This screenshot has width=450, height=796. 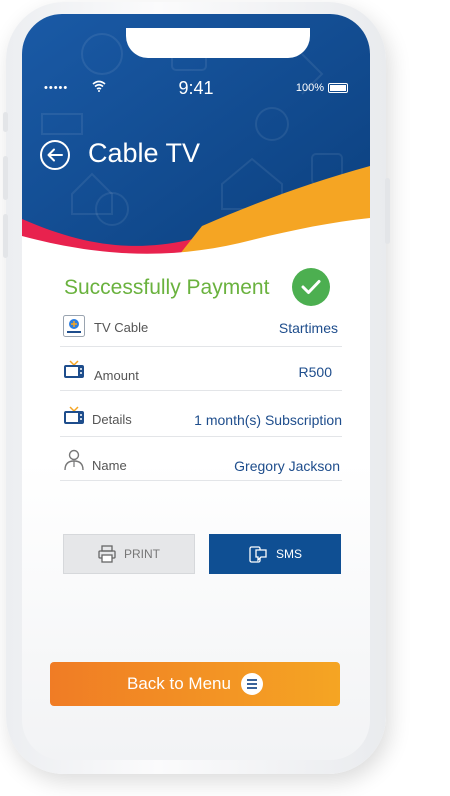 I want to click on detail-row-details: Details 1 month(s) Subscription, so click(x=201, y=417).